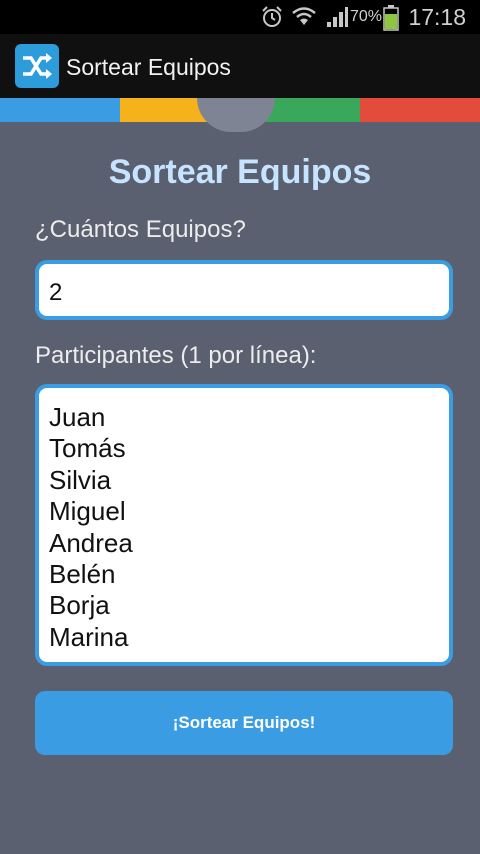 This screenshot has width=480, height=854. I want to click on participant-line: Juan, so click(77, 417).